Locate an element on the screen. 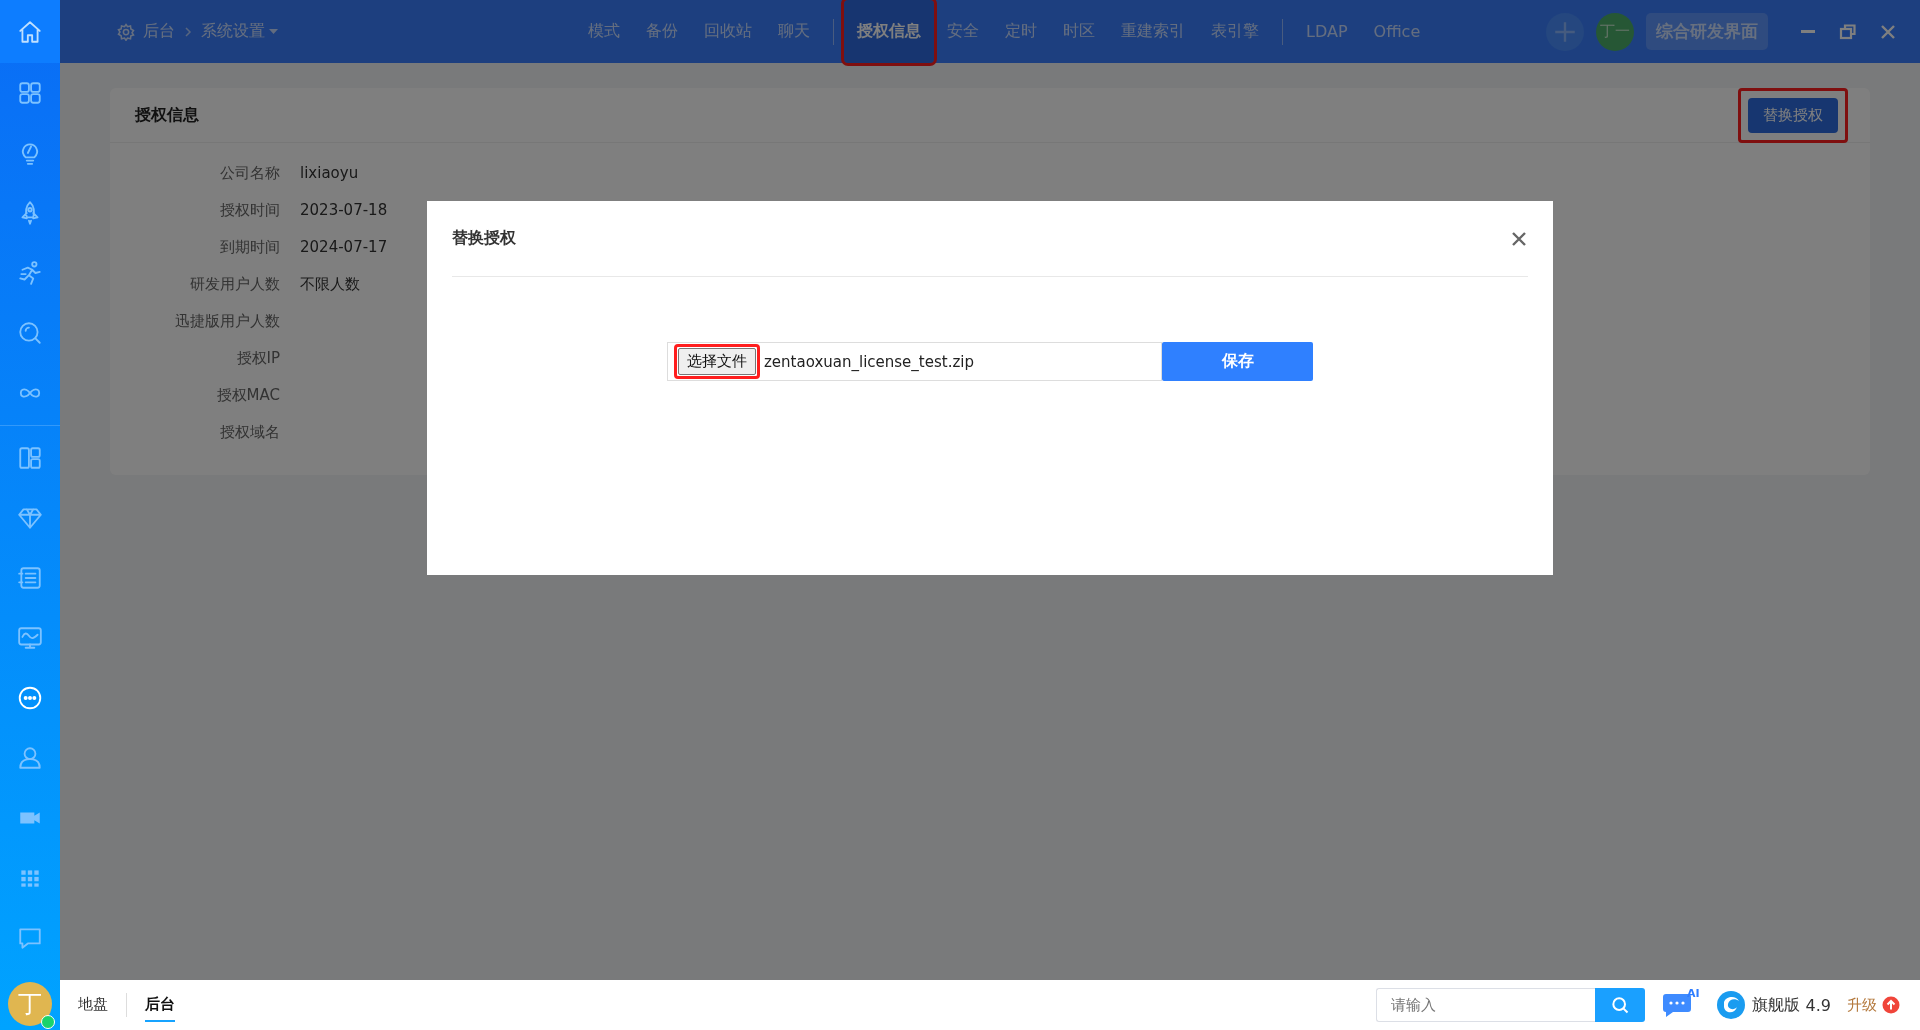 Image resolution: width=1920 pixels, height=1030 pixels. nav-tab: 安全 is located at coordinates (963, 31).